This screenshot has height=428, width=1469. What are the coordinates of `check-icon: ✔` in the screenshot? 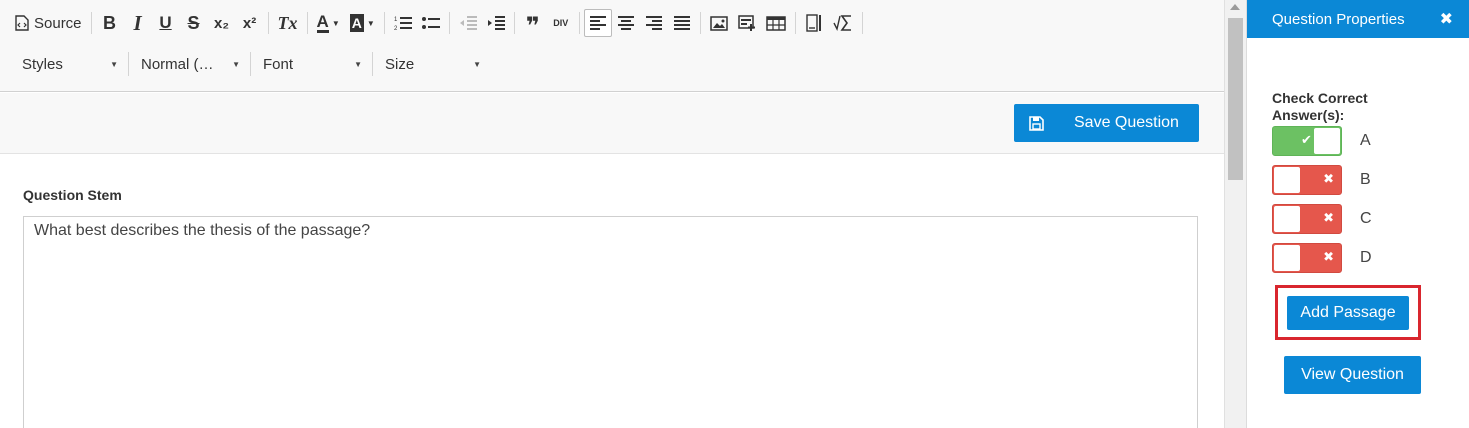 It's located at (1306, 139).